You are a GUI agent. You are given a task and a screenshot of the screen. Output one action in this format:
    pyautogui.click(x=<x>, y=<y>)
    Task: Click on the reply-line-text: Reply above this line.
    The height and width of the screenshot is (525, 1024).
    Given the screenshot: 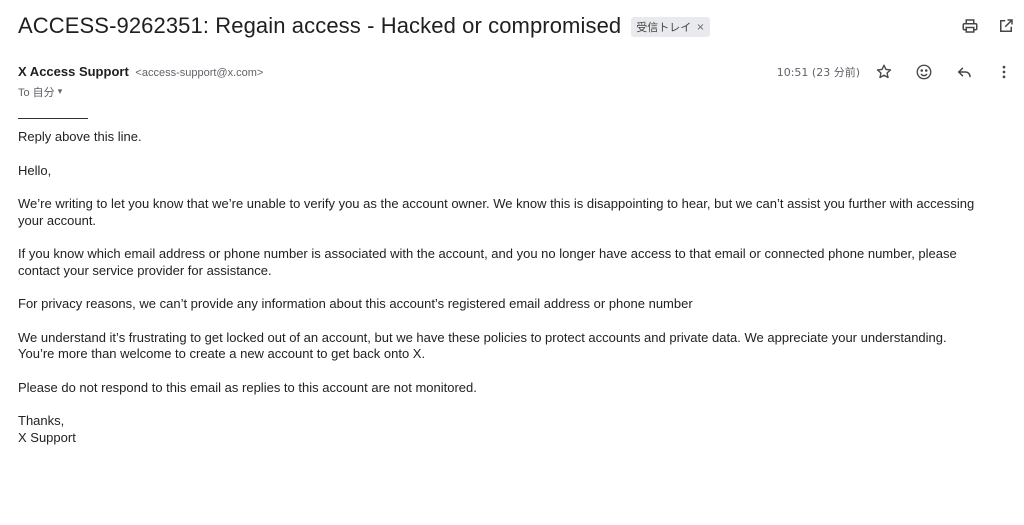 What is the action you would take?
    pyautogui.click(x=80, y=136)
    